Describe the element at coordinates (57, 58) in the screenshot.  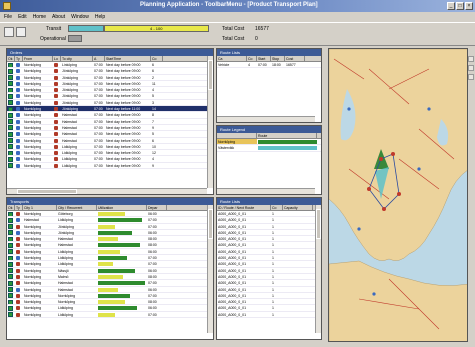
I see `orders-col-lo: Lo` at that location.